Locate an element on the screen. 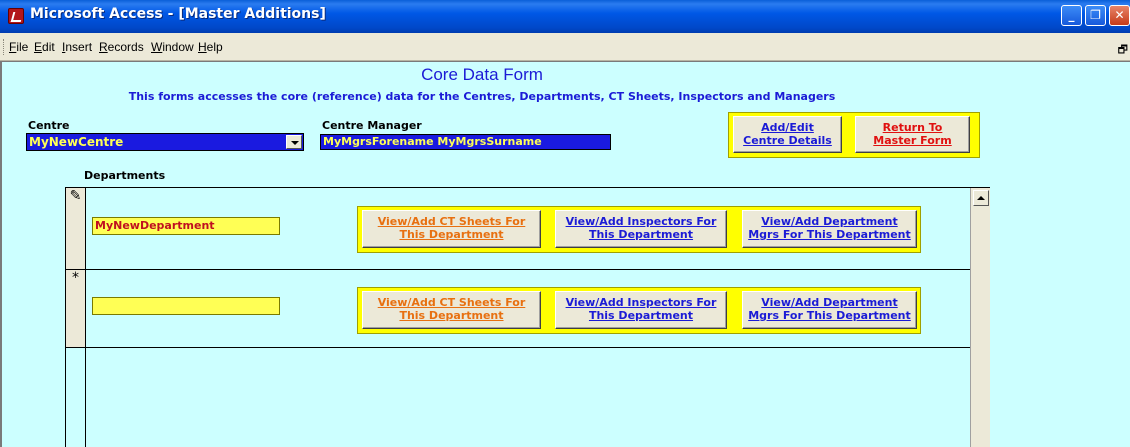  menu-help: Help is located at coordinates (210, 47).